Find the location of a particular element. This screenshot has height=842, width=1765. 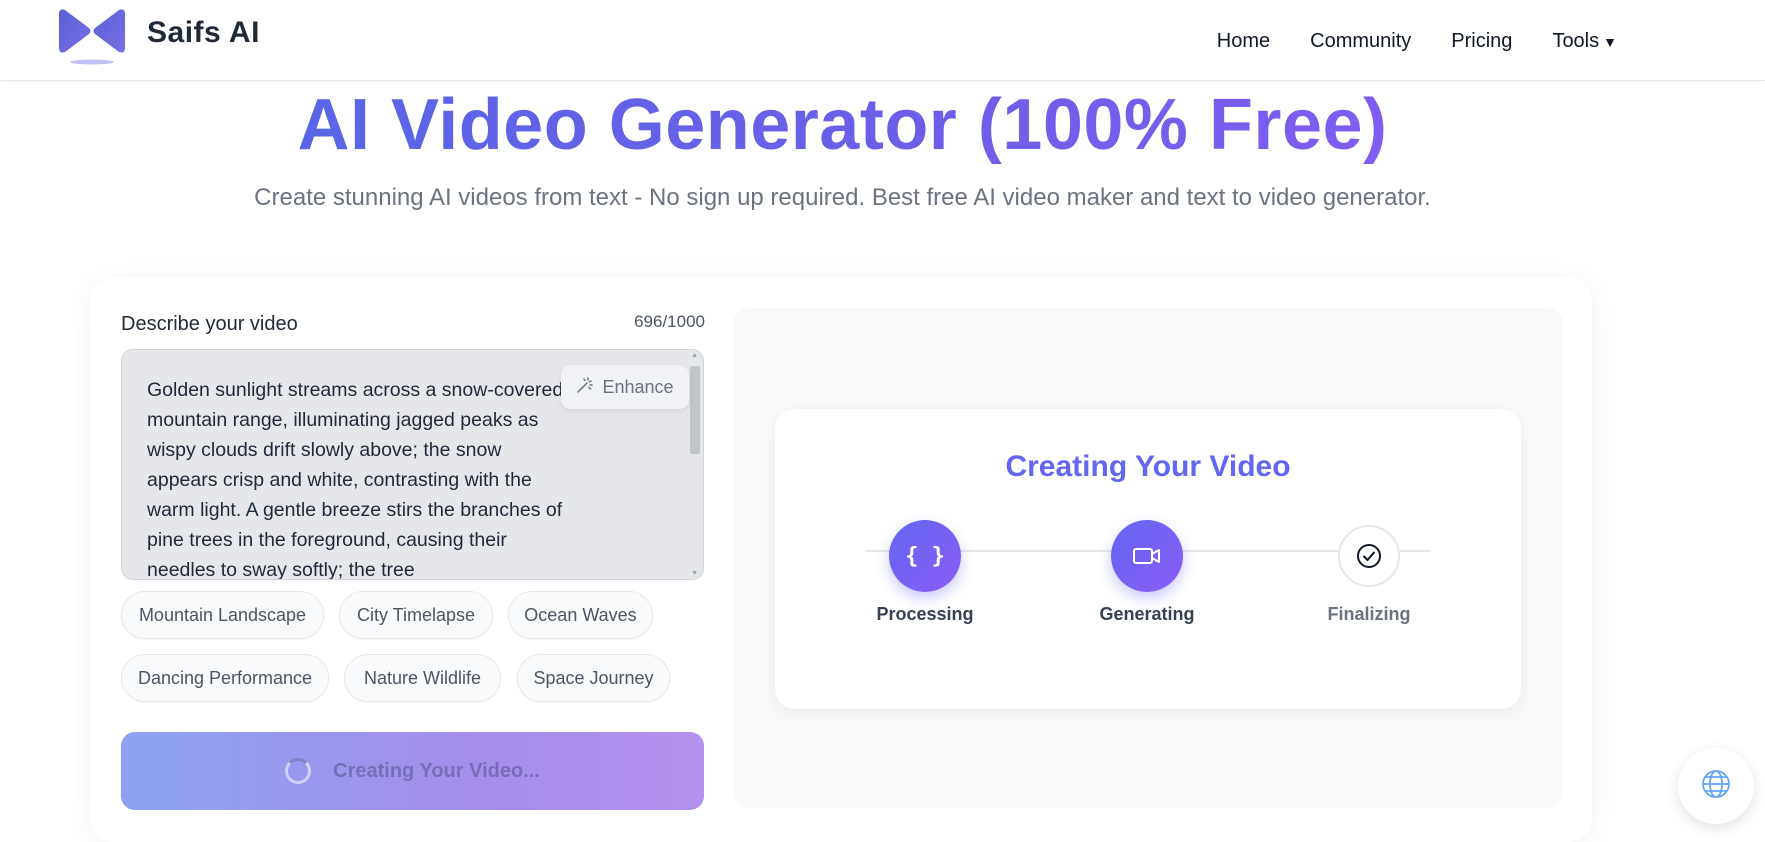

caret-down-icon: ▼ is located at coordinates (1610, 42).